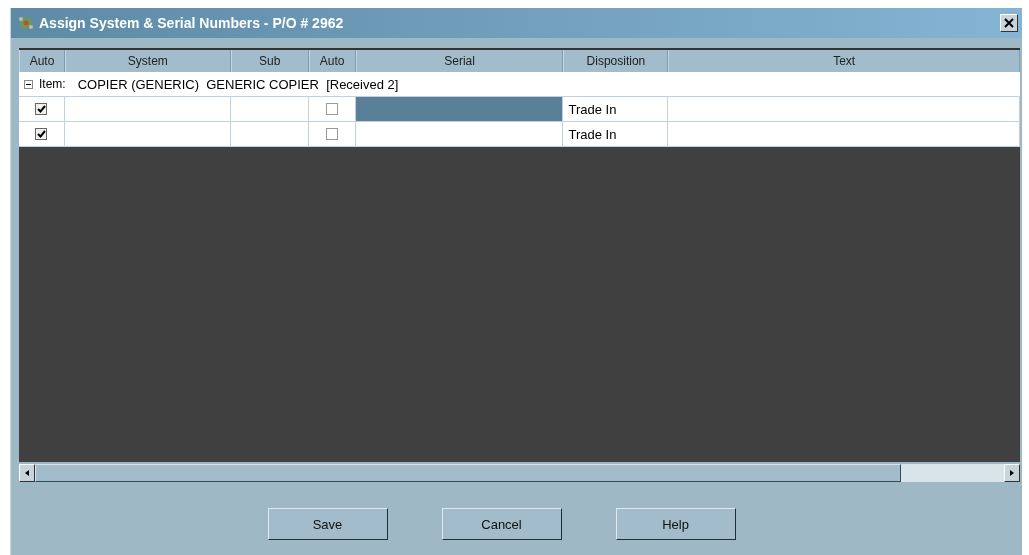 Image resolution: width=1029 pixels, height=555 pixels. I want to click on collapse-icon, so click(28, 84).